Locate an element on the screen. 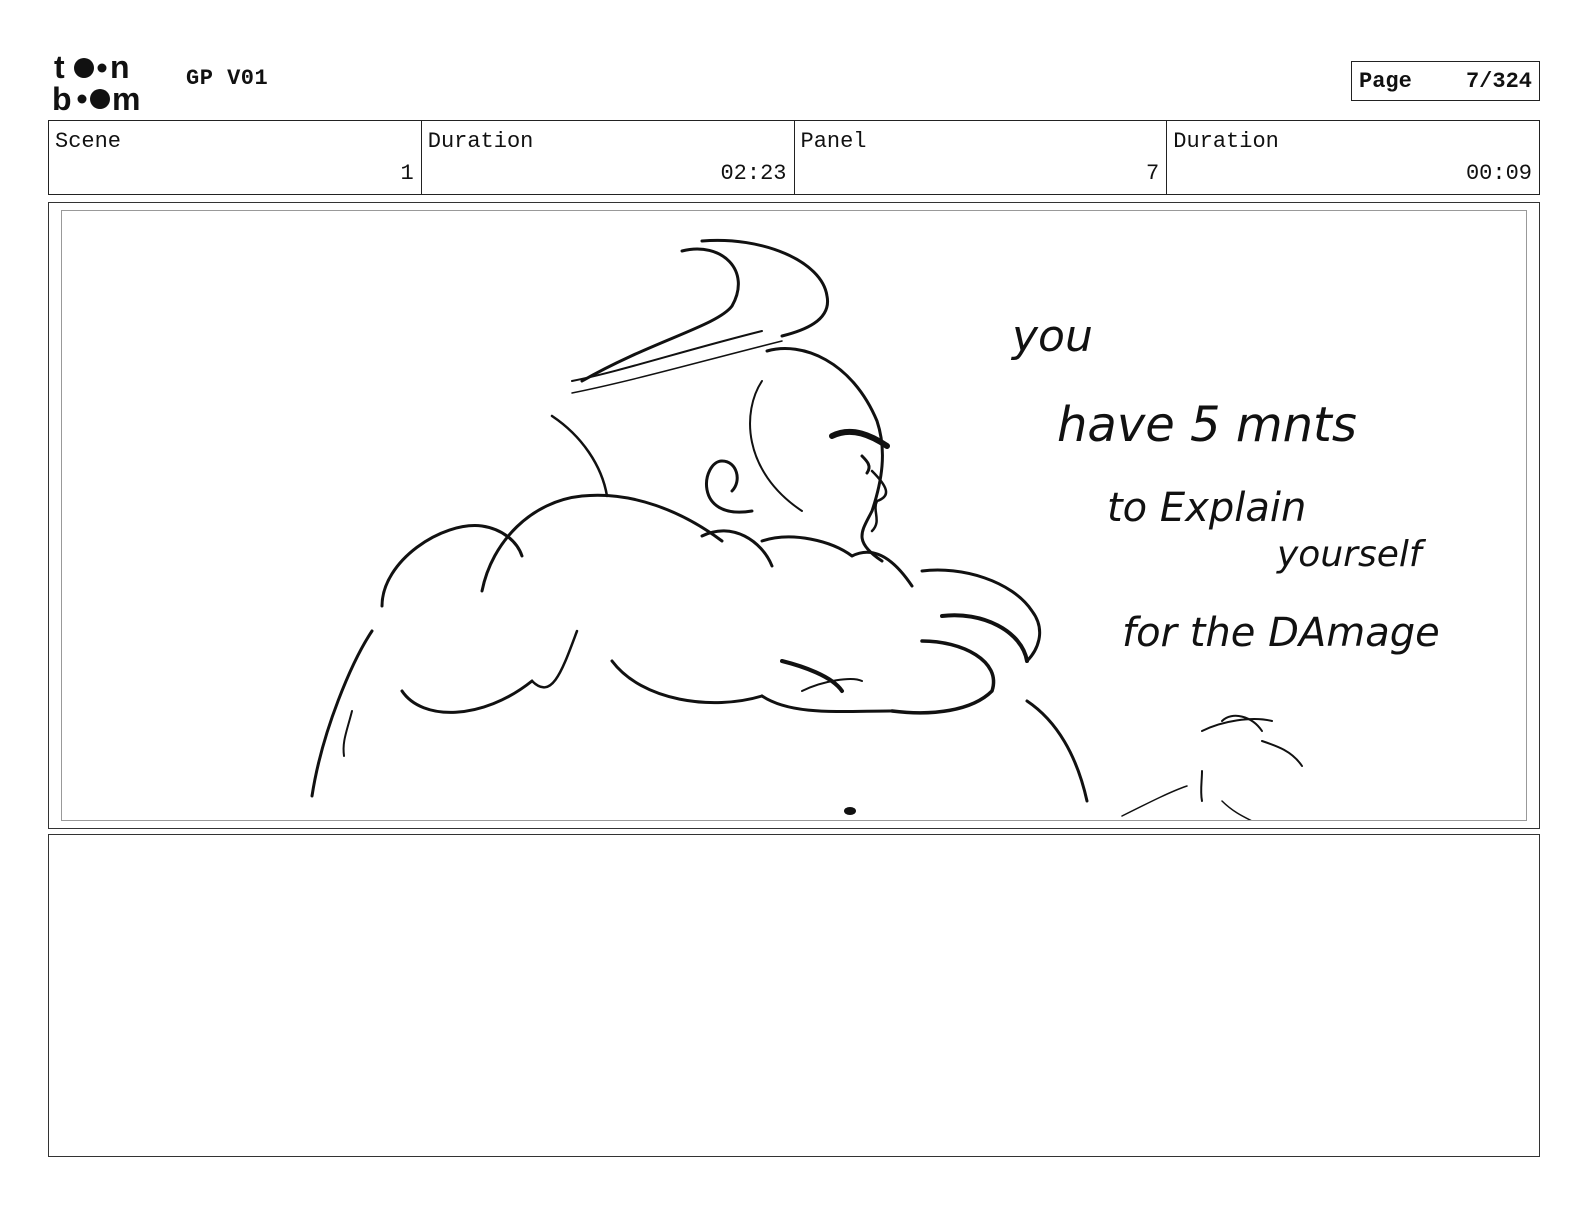 This screenshot has width=1584, height=1224. scene-duration-label: Duration is located at coordinates (480, 141).